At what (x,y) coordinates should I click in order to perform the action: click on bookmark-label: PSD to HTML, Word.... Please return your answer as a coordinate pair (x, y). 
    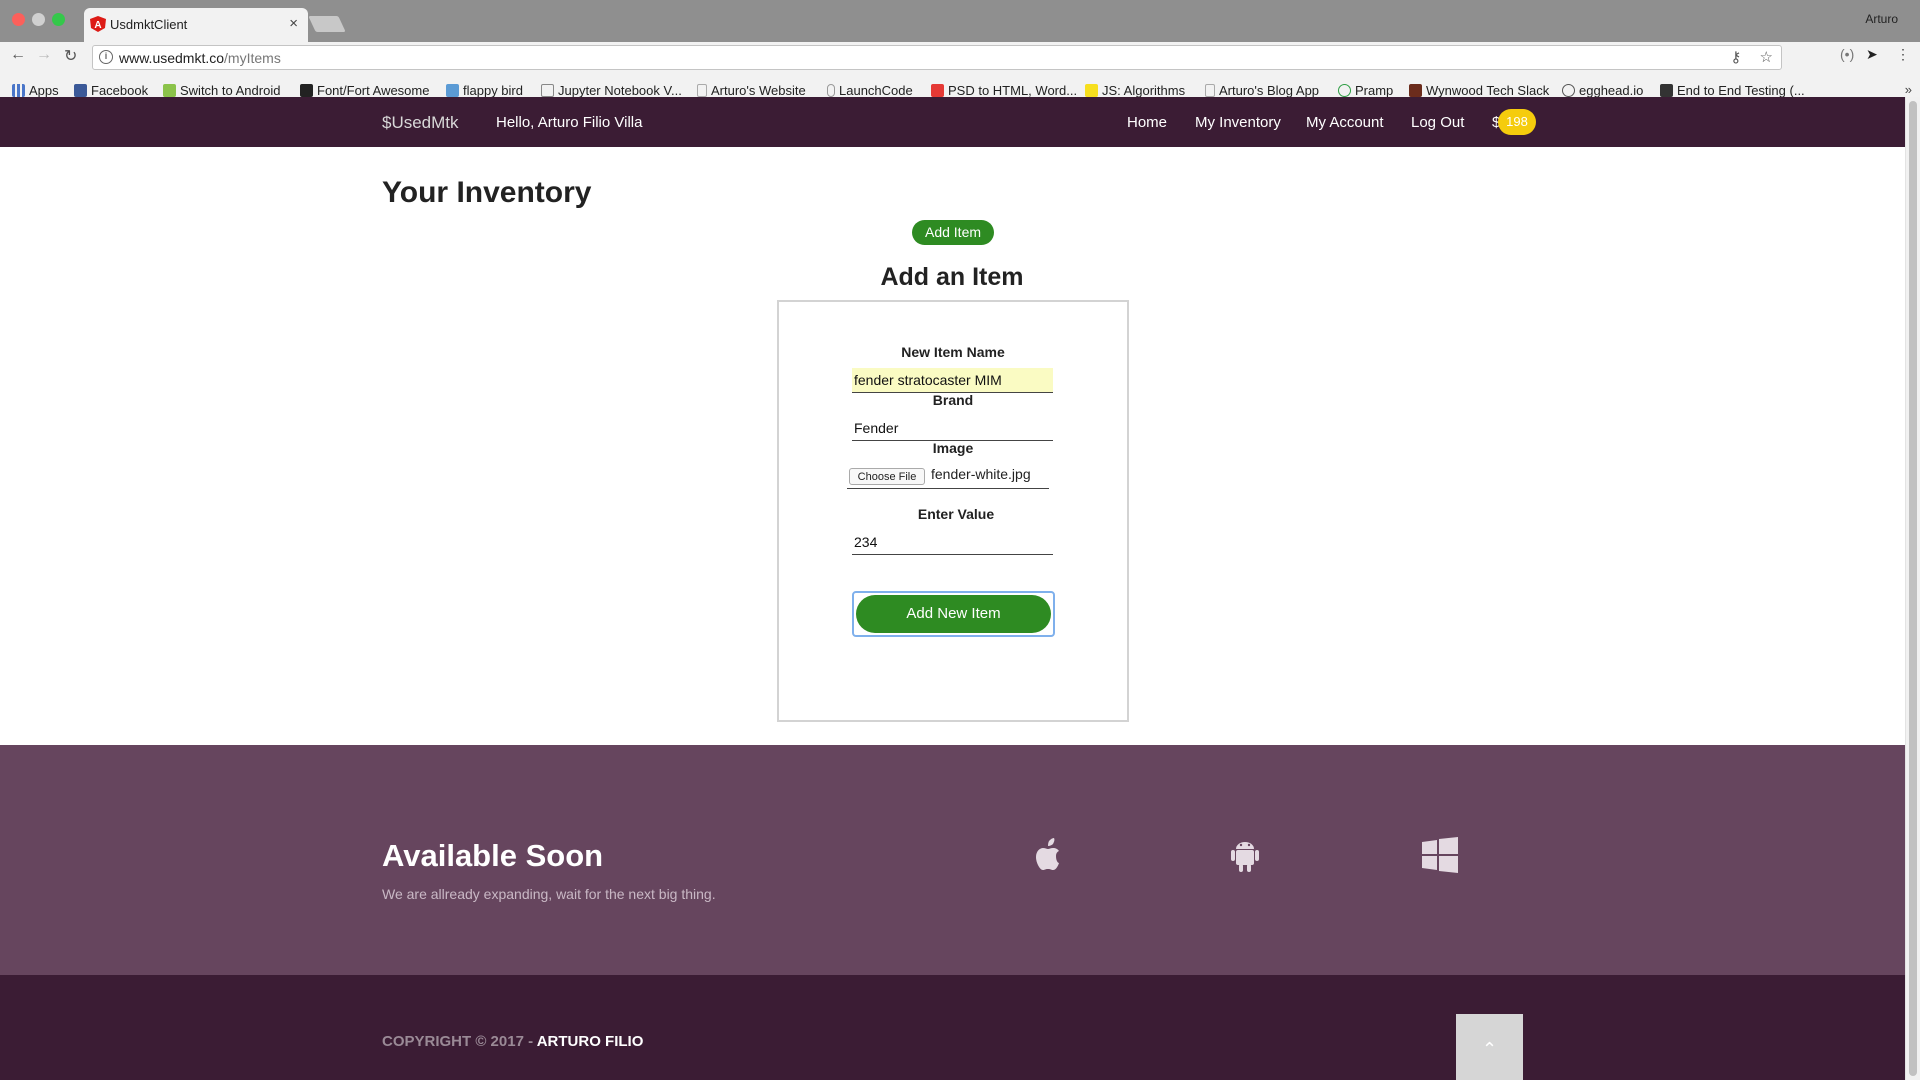
    Looking at the image, I should click on (1013, 90).